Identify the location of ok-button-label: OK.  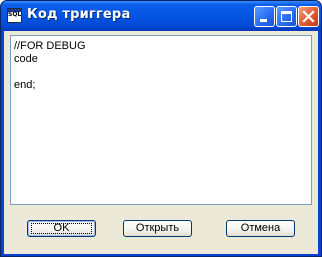
(61, 228).